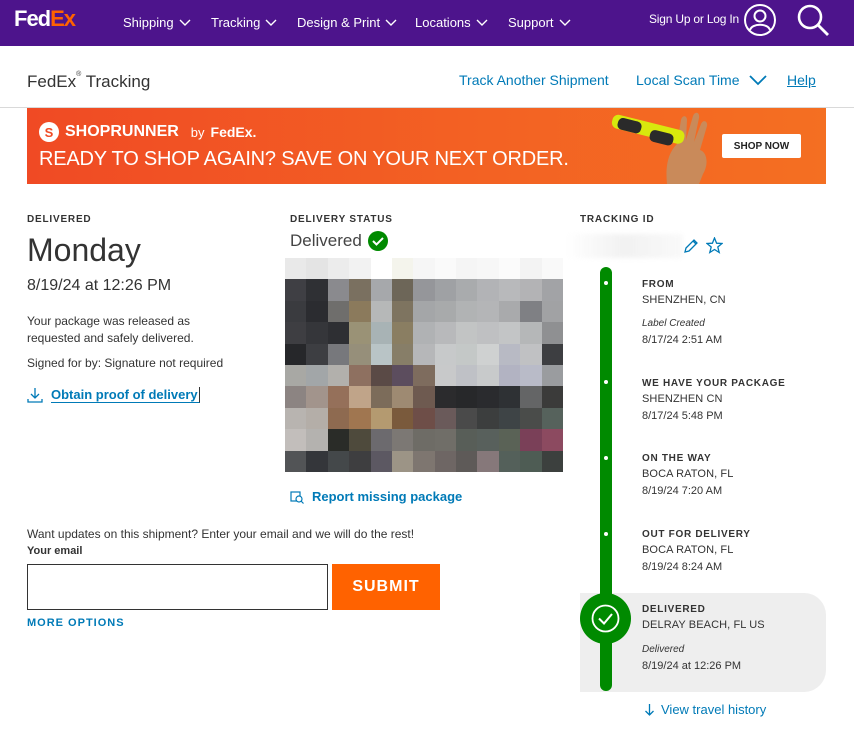  I want to click on view-travel-history-link: View travel history, so click(705, 709).